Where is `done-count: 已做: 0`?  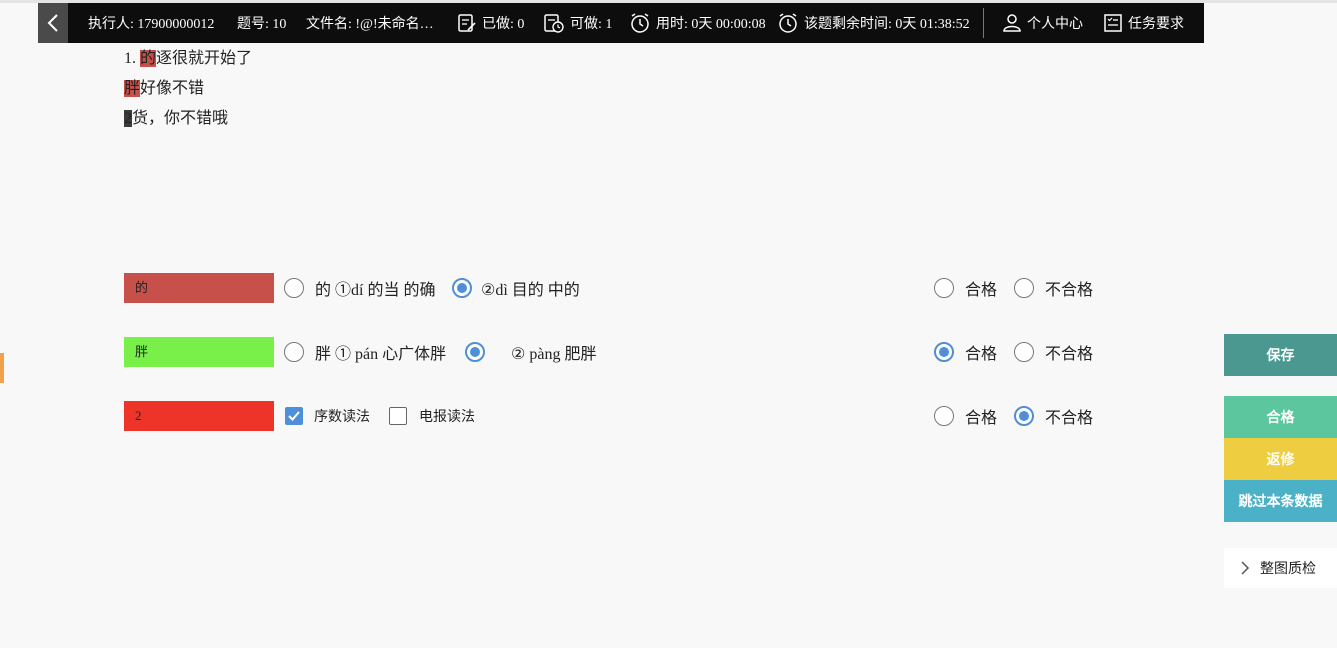
done-count: 已做: 0 is located at coordinates (490, 23).